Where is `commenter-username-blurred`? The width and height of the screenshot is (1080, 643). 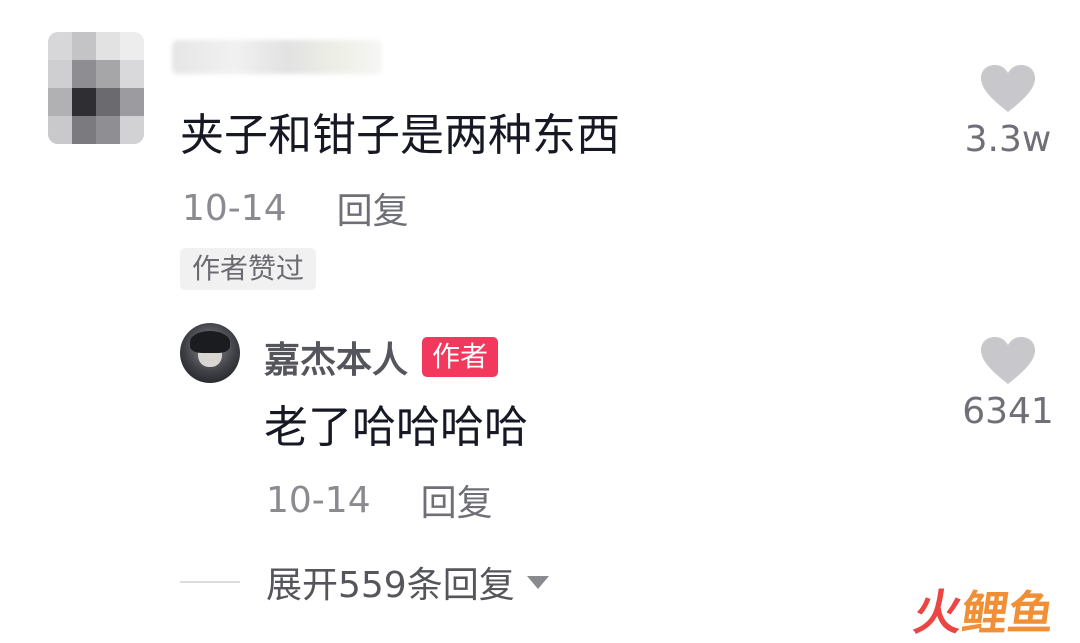 commenter-username-blurred is located at coordinates (277, 57).